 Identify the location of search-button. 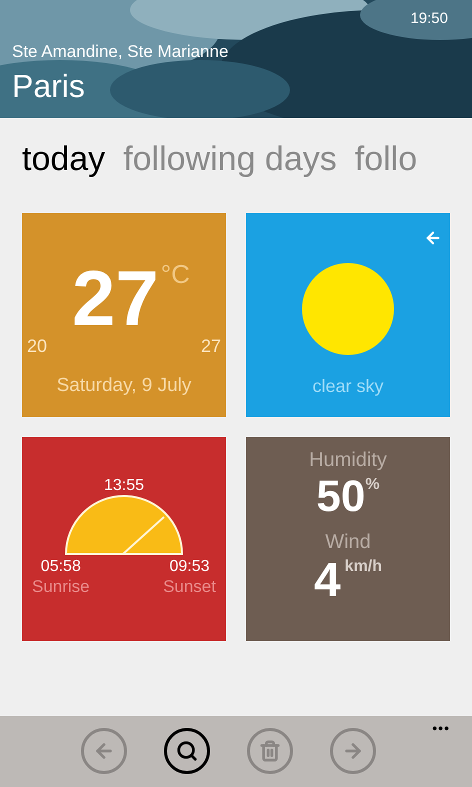
(187, 751).